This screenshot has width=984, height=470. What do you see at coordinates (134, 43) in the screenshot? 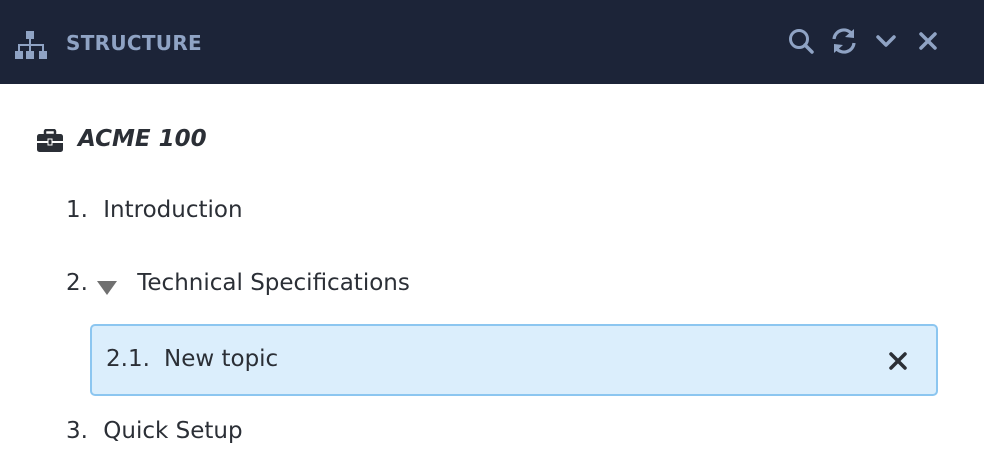
I see `panel-title: STRUCTURE` at bounding box center [134, 43].